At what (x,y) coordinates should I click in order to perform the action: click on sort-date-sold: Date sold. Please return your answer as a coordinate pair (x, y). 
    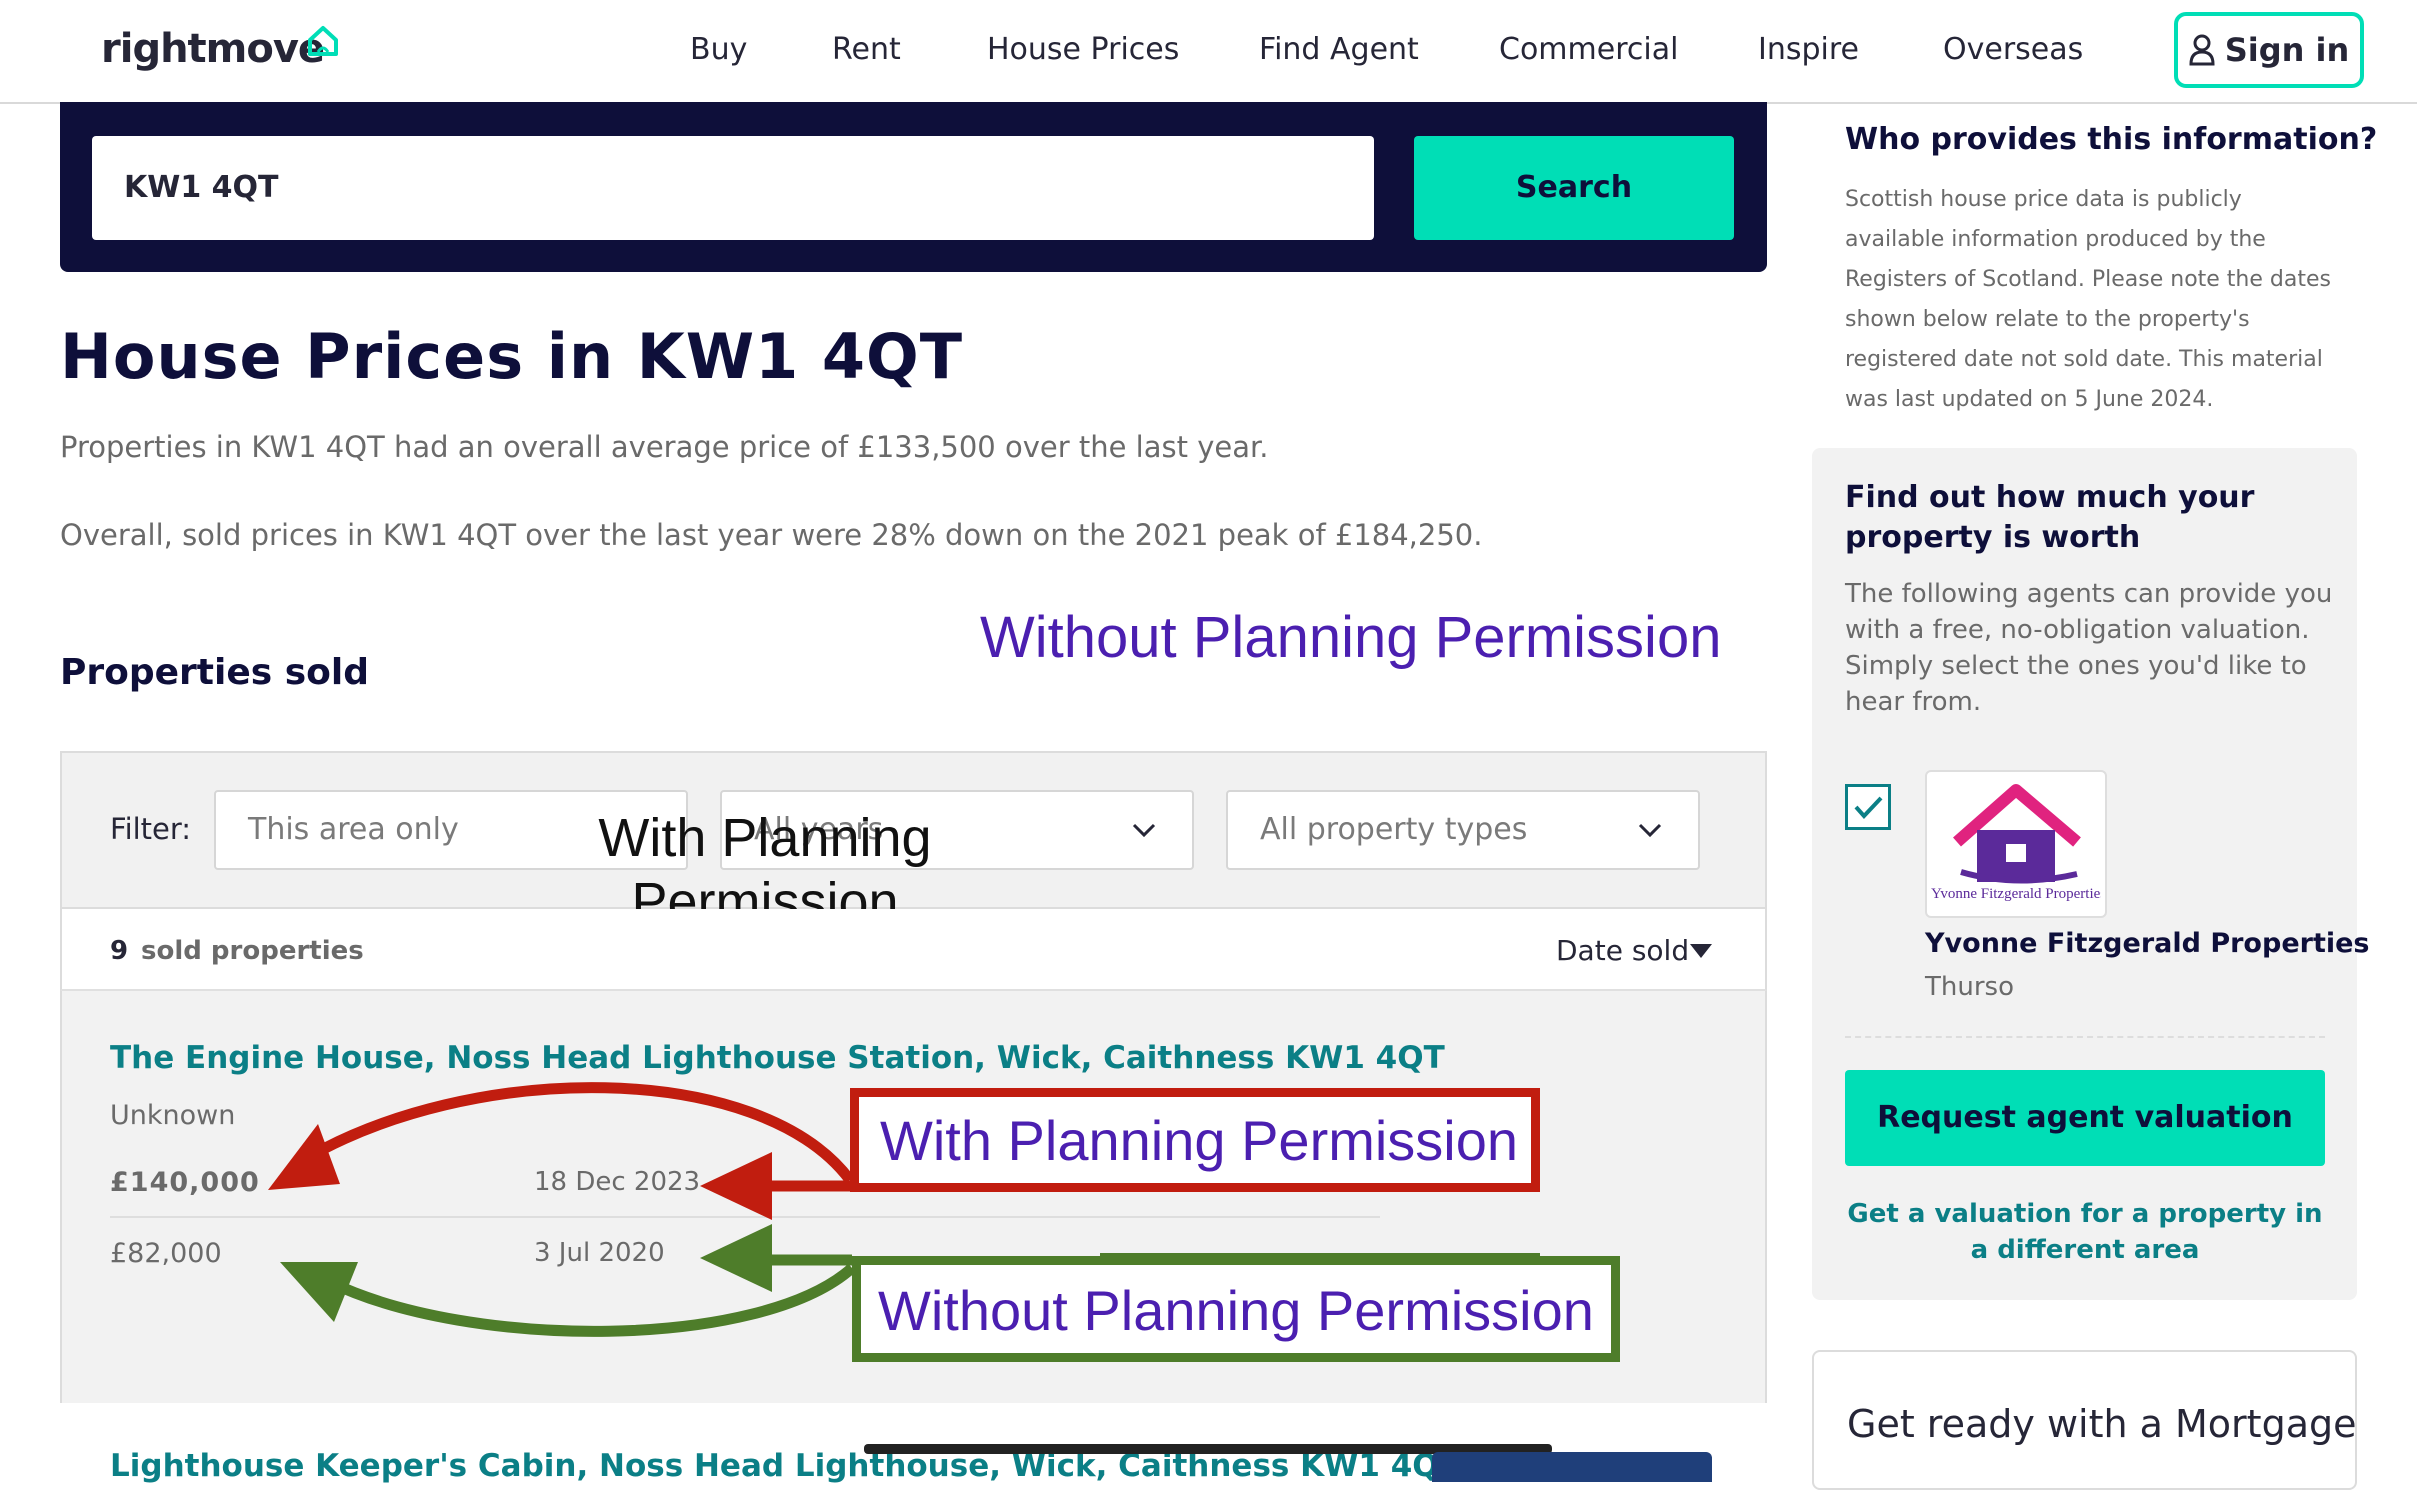
    Looking at the image, I should click on (1622, 950).